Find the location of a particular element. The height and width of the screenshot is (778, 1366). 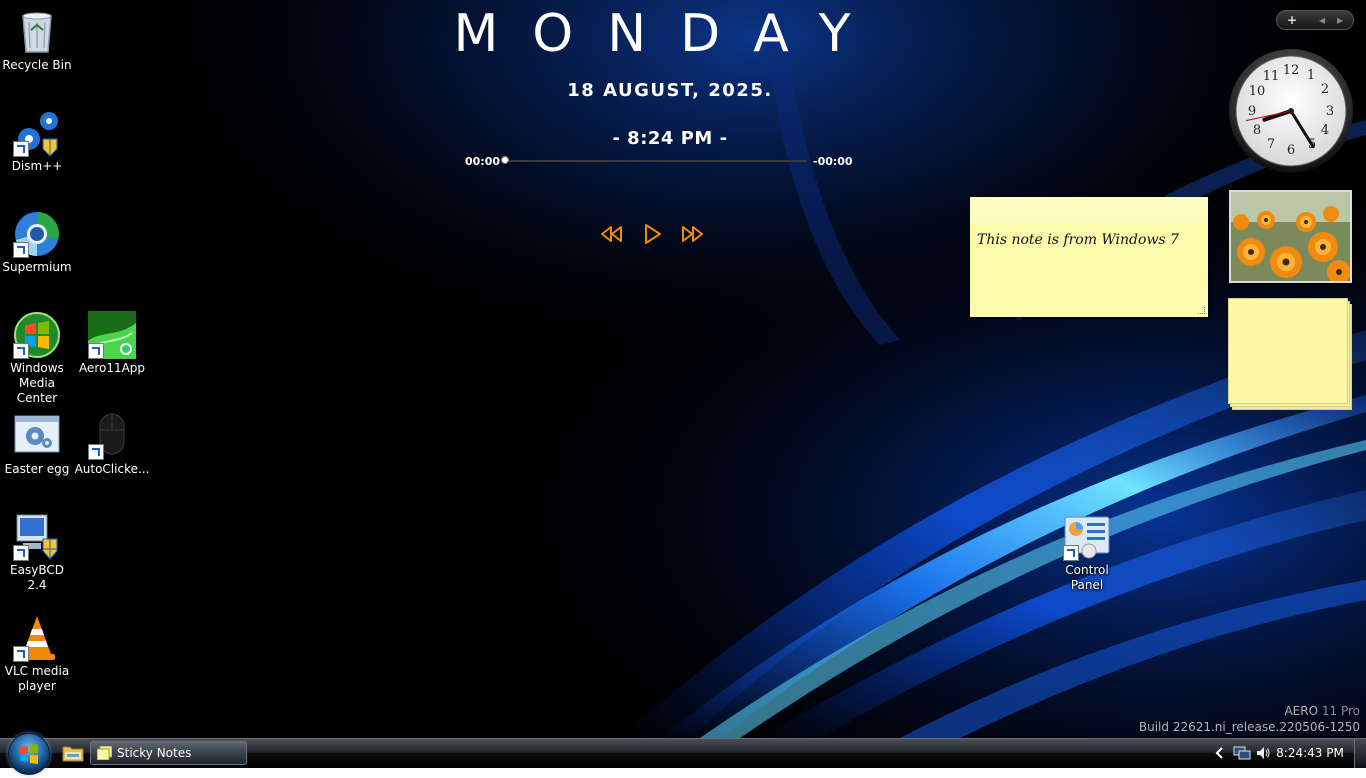

network-icon is located at coordinates (1242, 753).